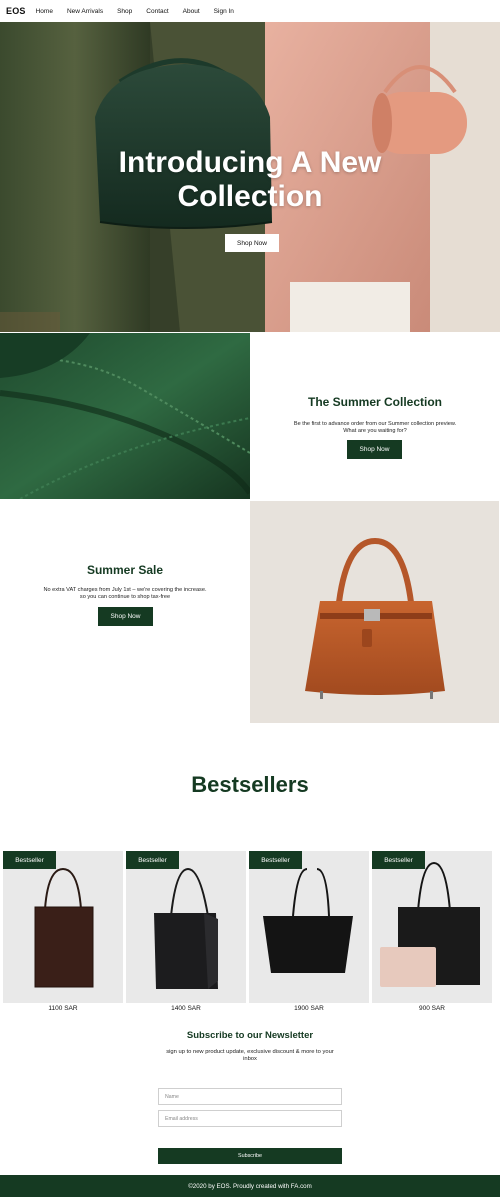 This screenshot has height=1197, width=500. Describe the element at coordinates (157, 11) in the screenshot. I see `nav-link-contact: Contact` at that location.